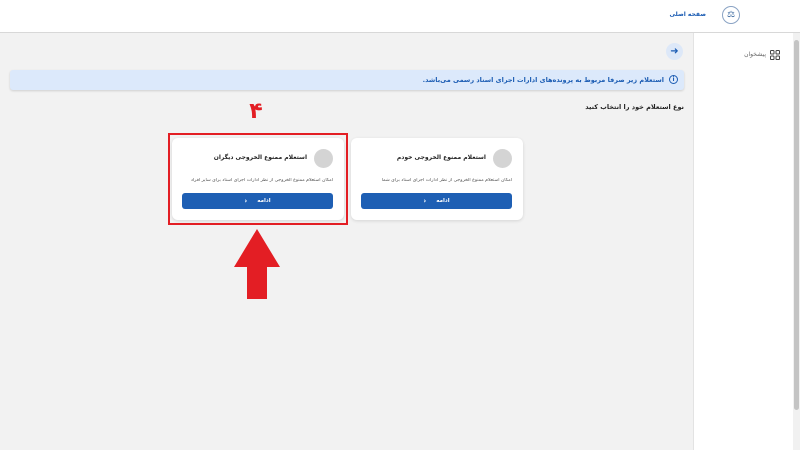  I want to click on card-avatar-icon, so click(502, 158).